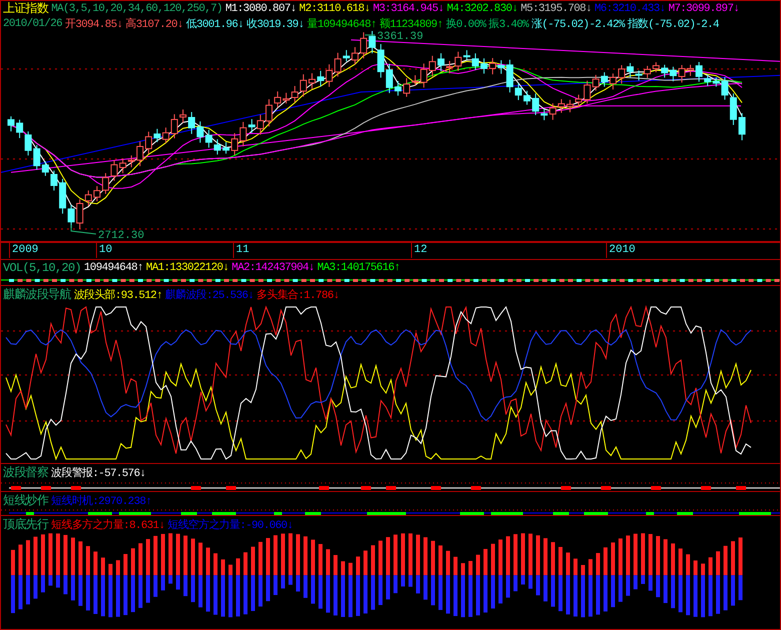  Describe the element at coordinates (260, 8) in the screenshot. I see `indicator-value: M1:3080.807↓` at that location.